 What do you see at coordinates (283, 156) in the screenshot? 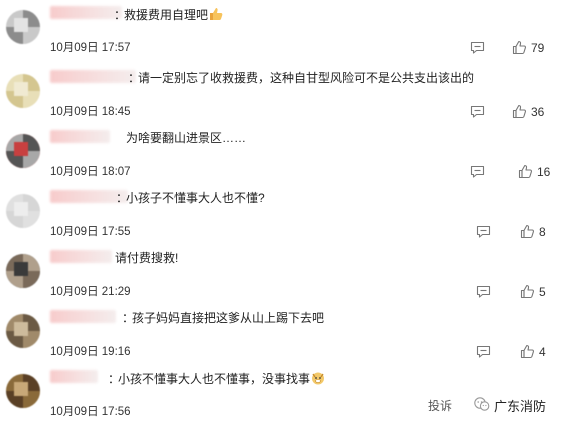
I see `comment-item: 为啥要翻山进景区…… 10月09日 18:07 16` at bounding box center [283, 156].